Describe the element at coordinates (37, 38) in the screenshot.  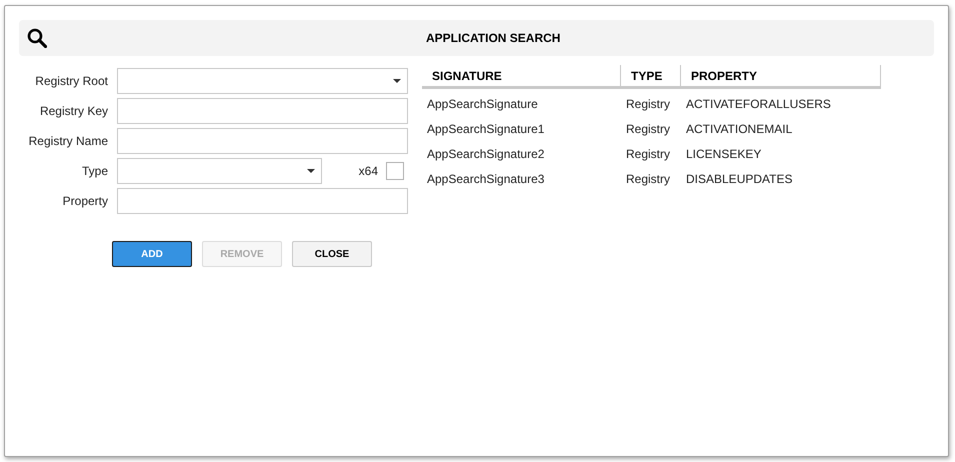
I see `search-icon` at that location.